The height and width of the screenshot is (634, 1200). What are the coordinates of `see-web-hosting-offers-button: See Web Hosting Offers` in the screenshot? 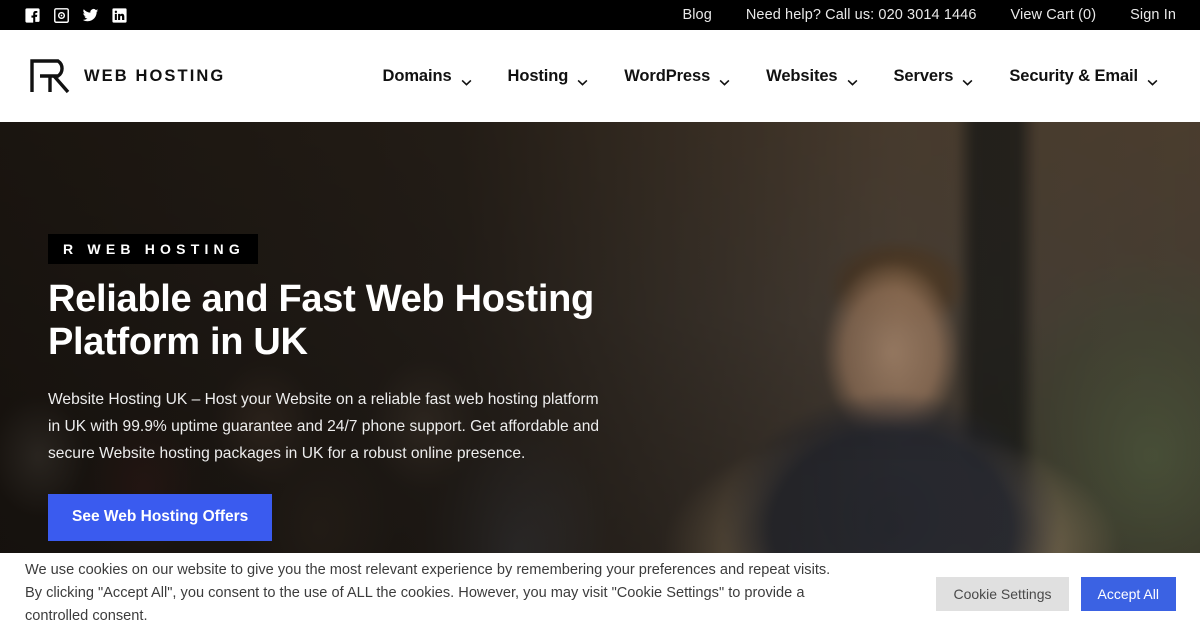 It's located at (160, 517).